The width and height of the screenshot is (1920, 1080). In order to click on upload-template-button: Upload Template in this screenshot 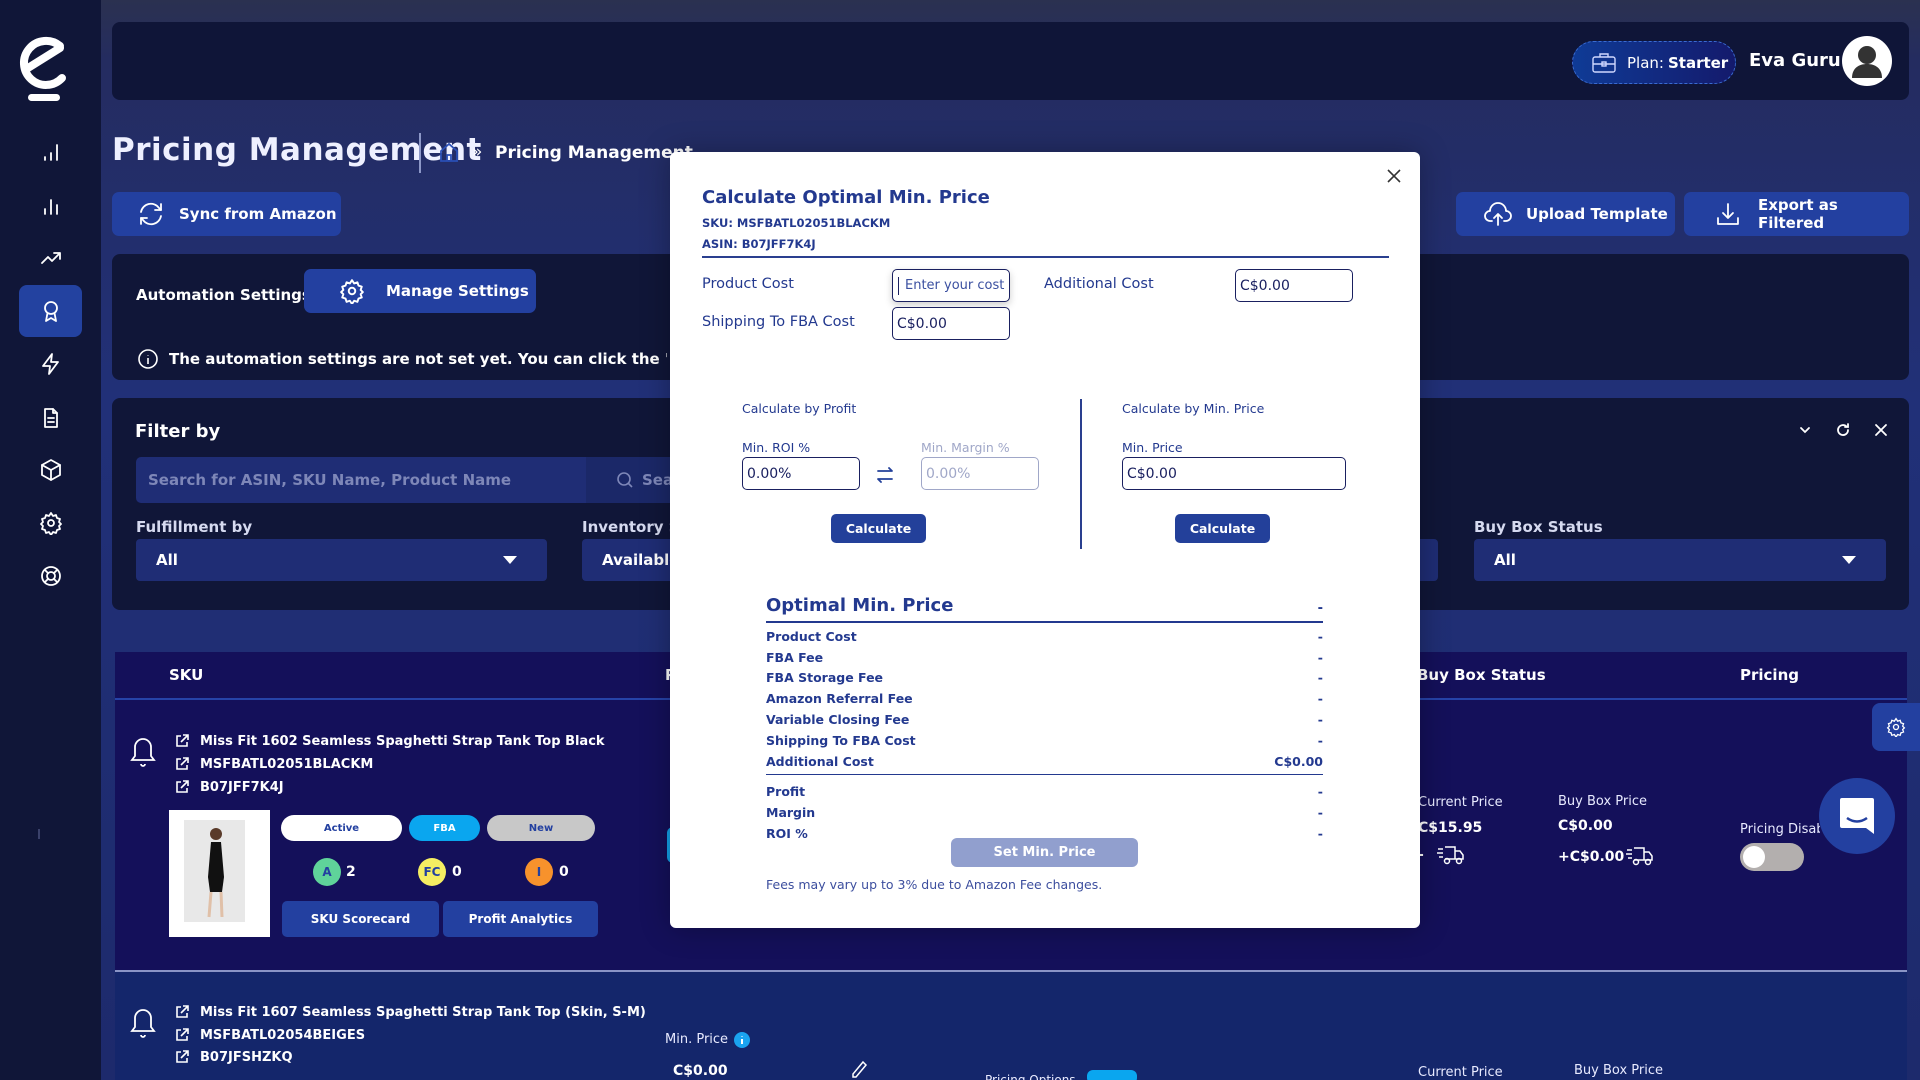, I will do `click(1565, 214)`.